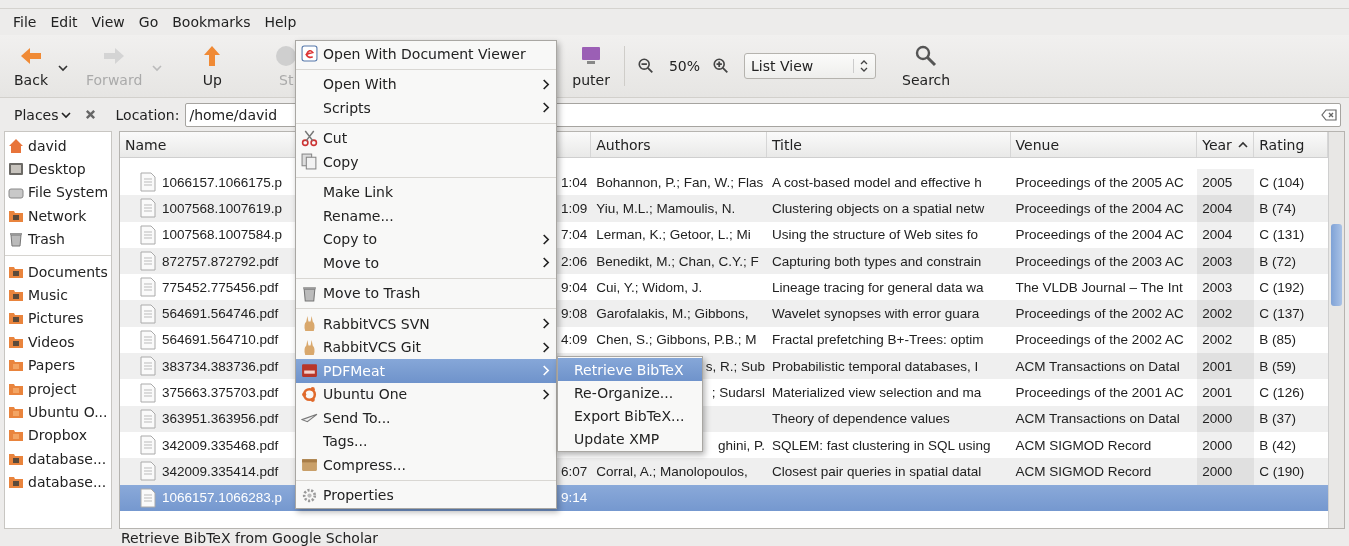 The height and width of the screenshot is (546, 1349). What do you see at coordinates (58, 239) in the screenshot?
I see `sidebar-item: Trash` at bounding box center [58, 239].